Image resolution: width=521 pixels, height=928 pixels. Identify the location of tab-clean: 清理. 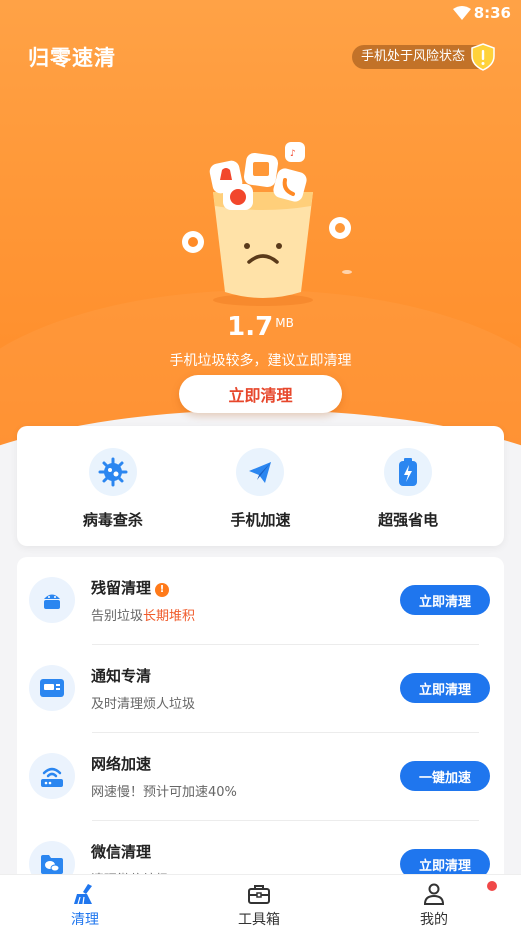
(85, 905).